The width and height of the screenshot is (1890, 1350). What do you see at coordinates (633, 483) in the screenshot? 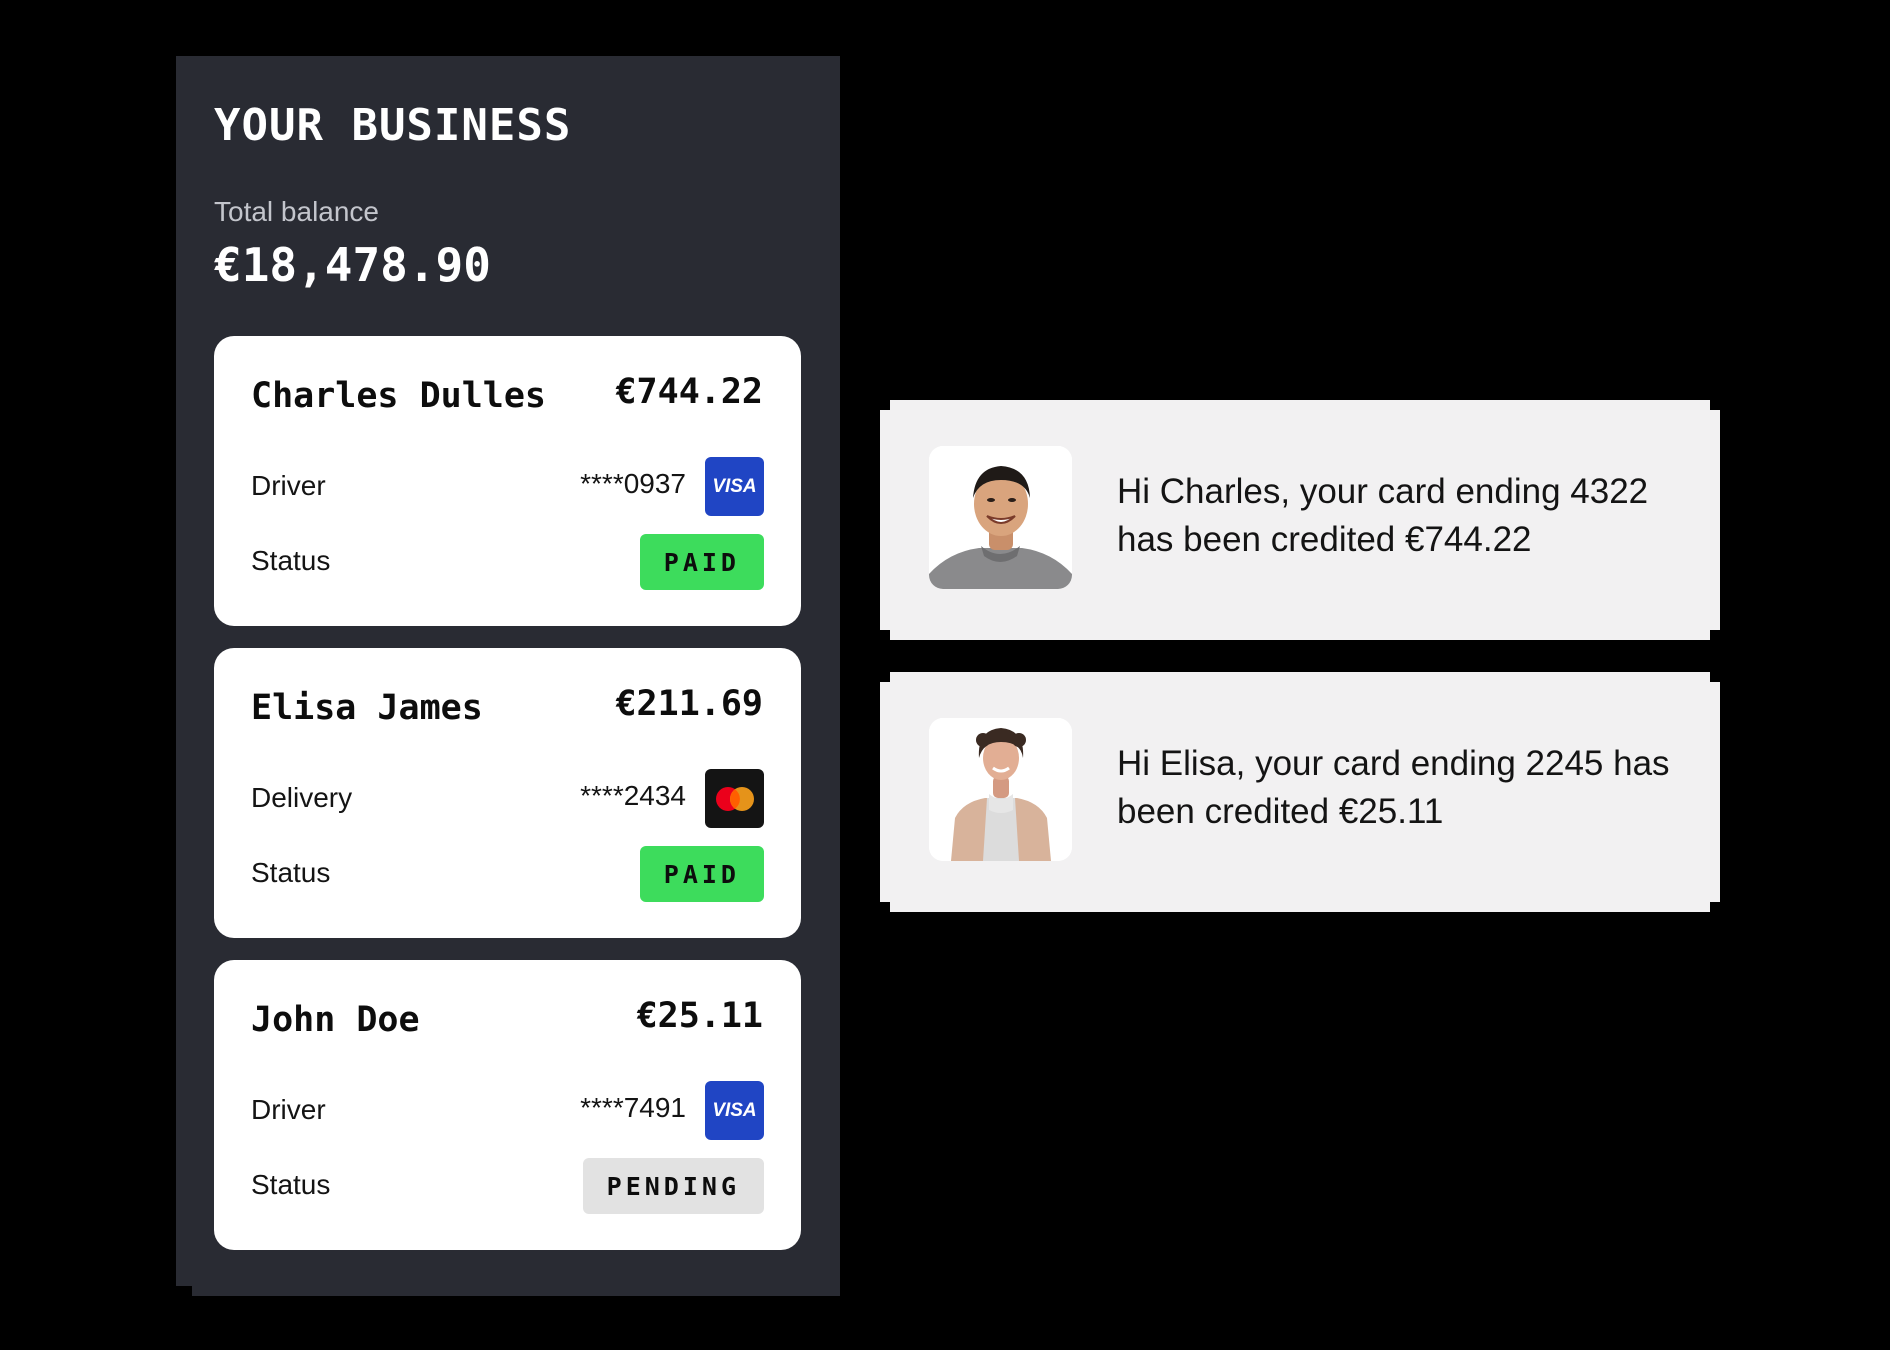
I see `masked-card-number: ****0937` at bounding box center [633, 483].